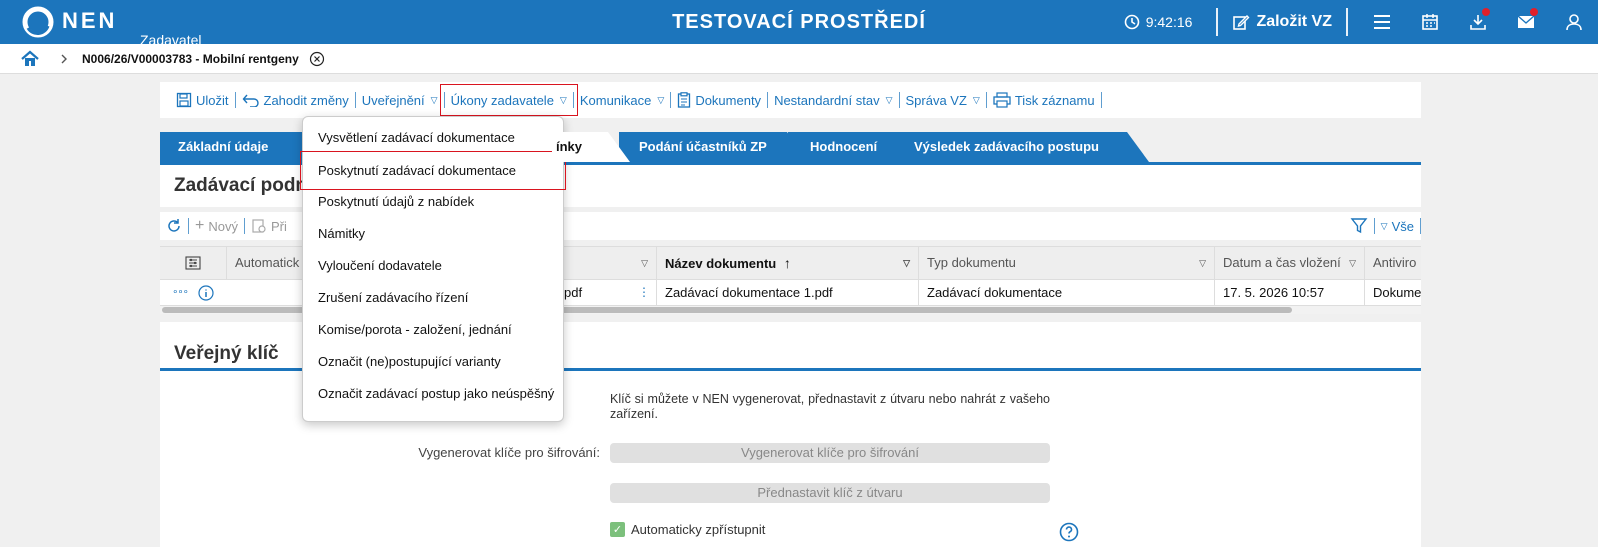 The height and width of the screenshot is (547, 1598). Describe the element at coordinates (184, 100) in the screenshot. I see `save-icon` at that location.